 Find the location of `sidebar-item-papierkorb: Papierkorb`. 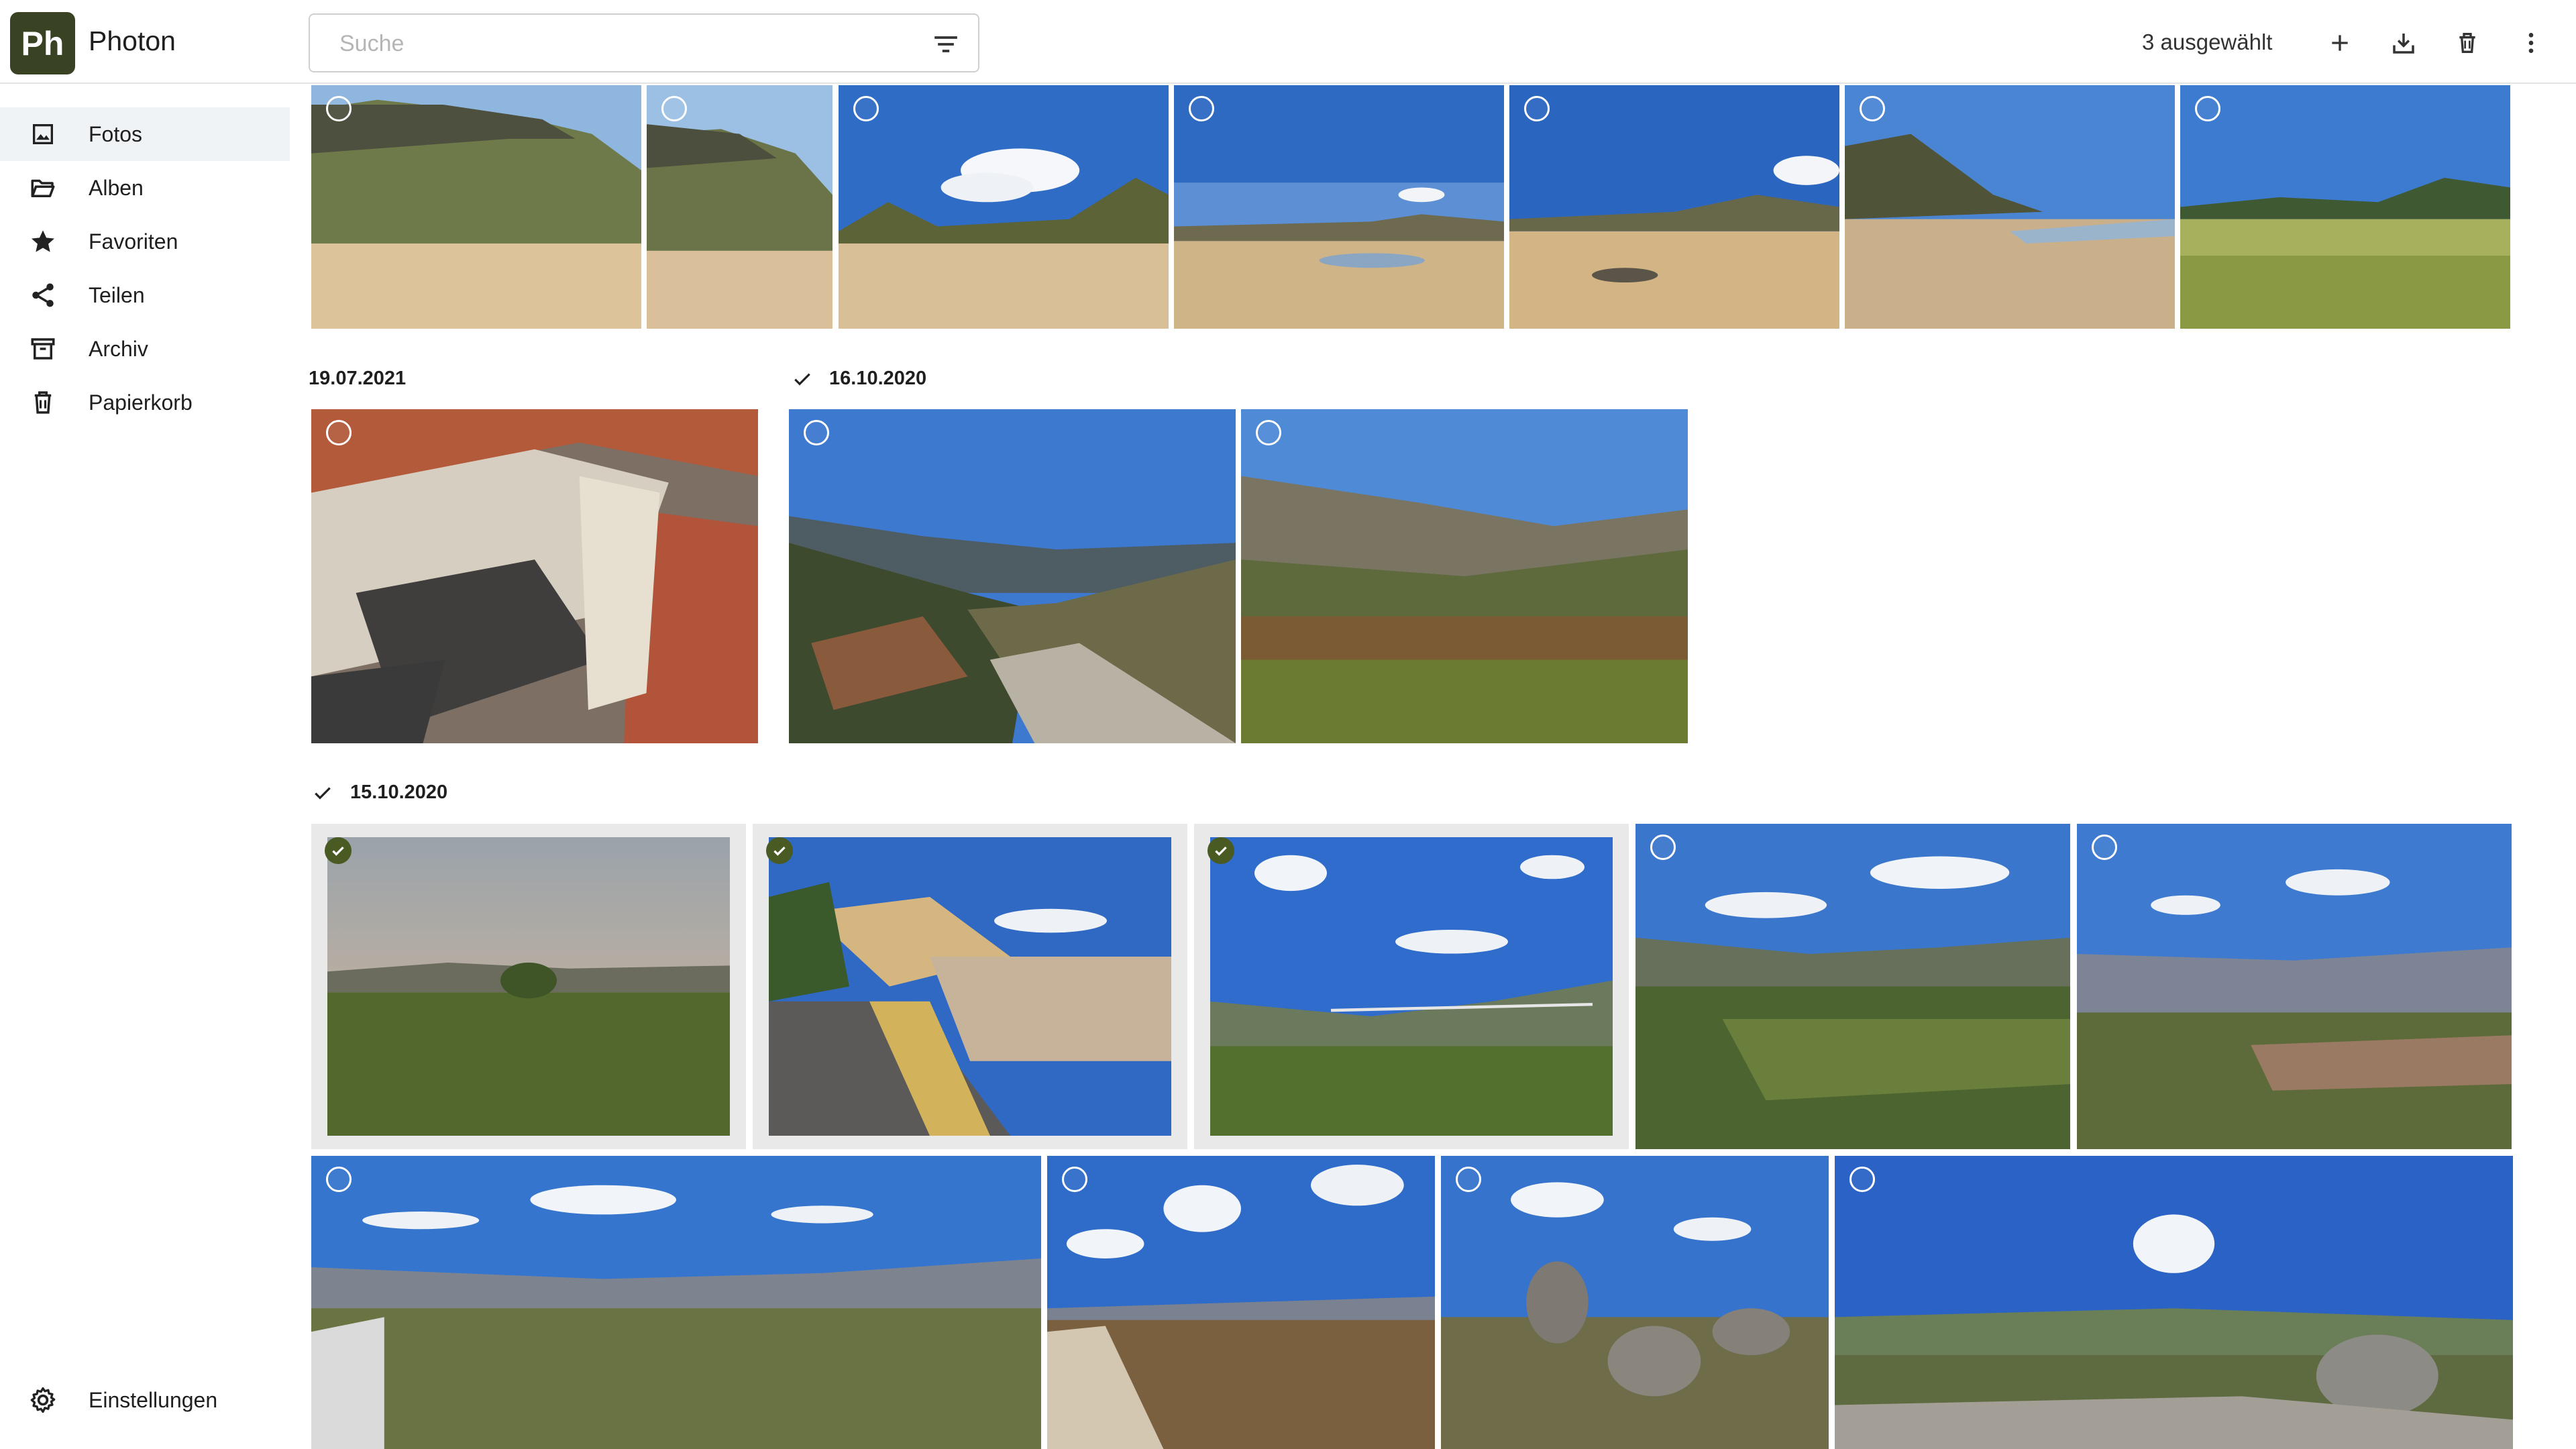

sidebar-item-papierkorb: Papierkorb is located at coordinates (145, 402).